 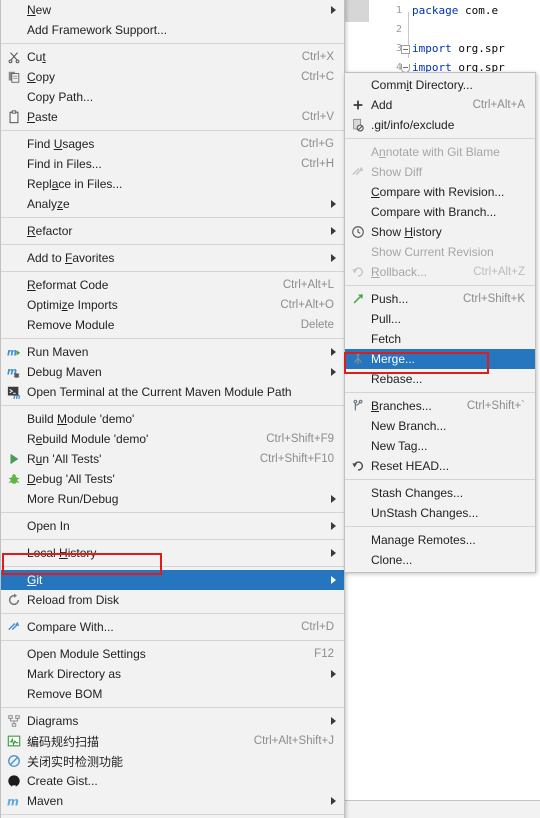 What do you see at coordinates (14, 372) in the screenshot?
I see `maven-debug-icon: m` at bounding box center [14, 372].